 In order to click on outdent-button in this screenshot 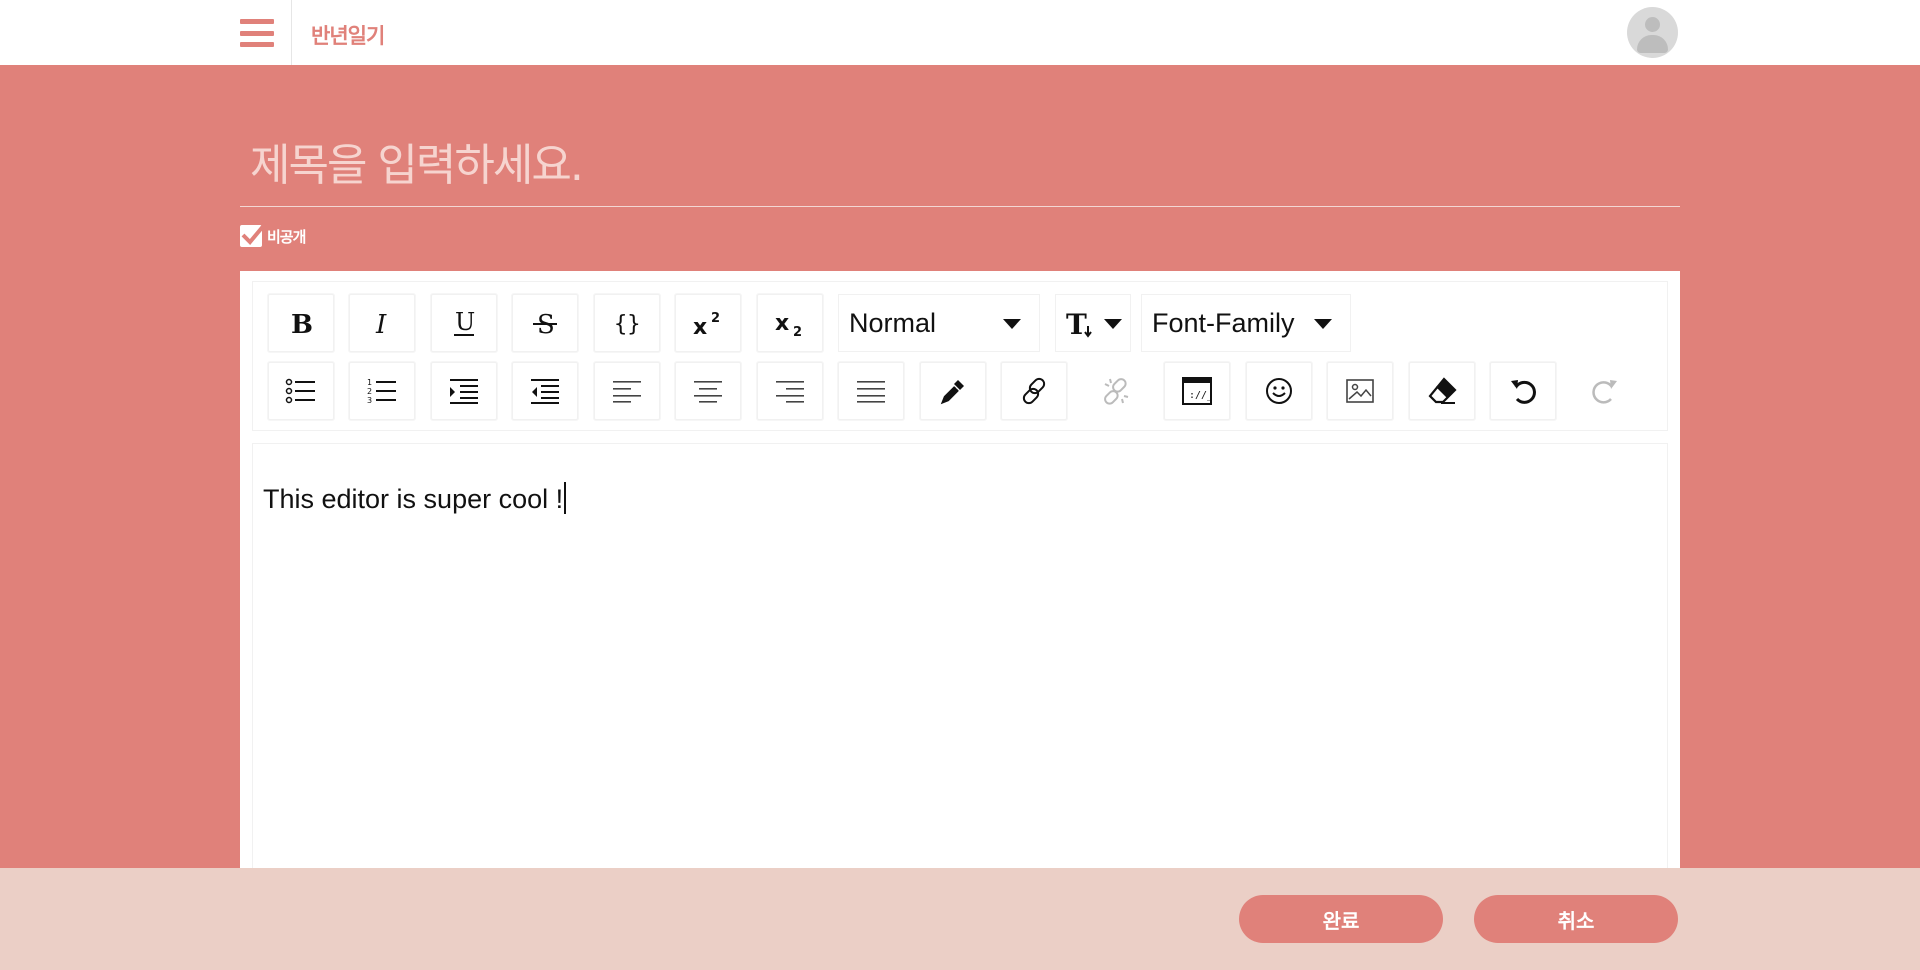, I will do `click(545, 391)`.